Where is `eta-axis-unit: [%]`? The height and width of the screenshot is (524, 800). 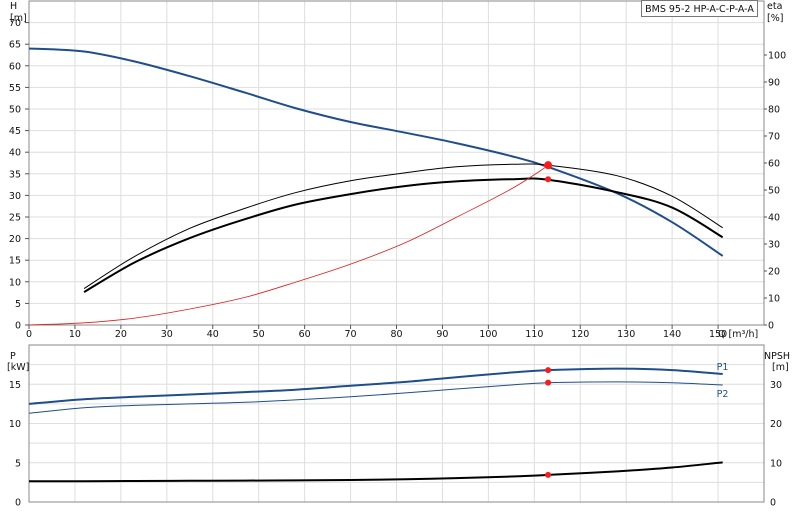 eta-axis-unit: [%] is located at coordinates (775, 18).